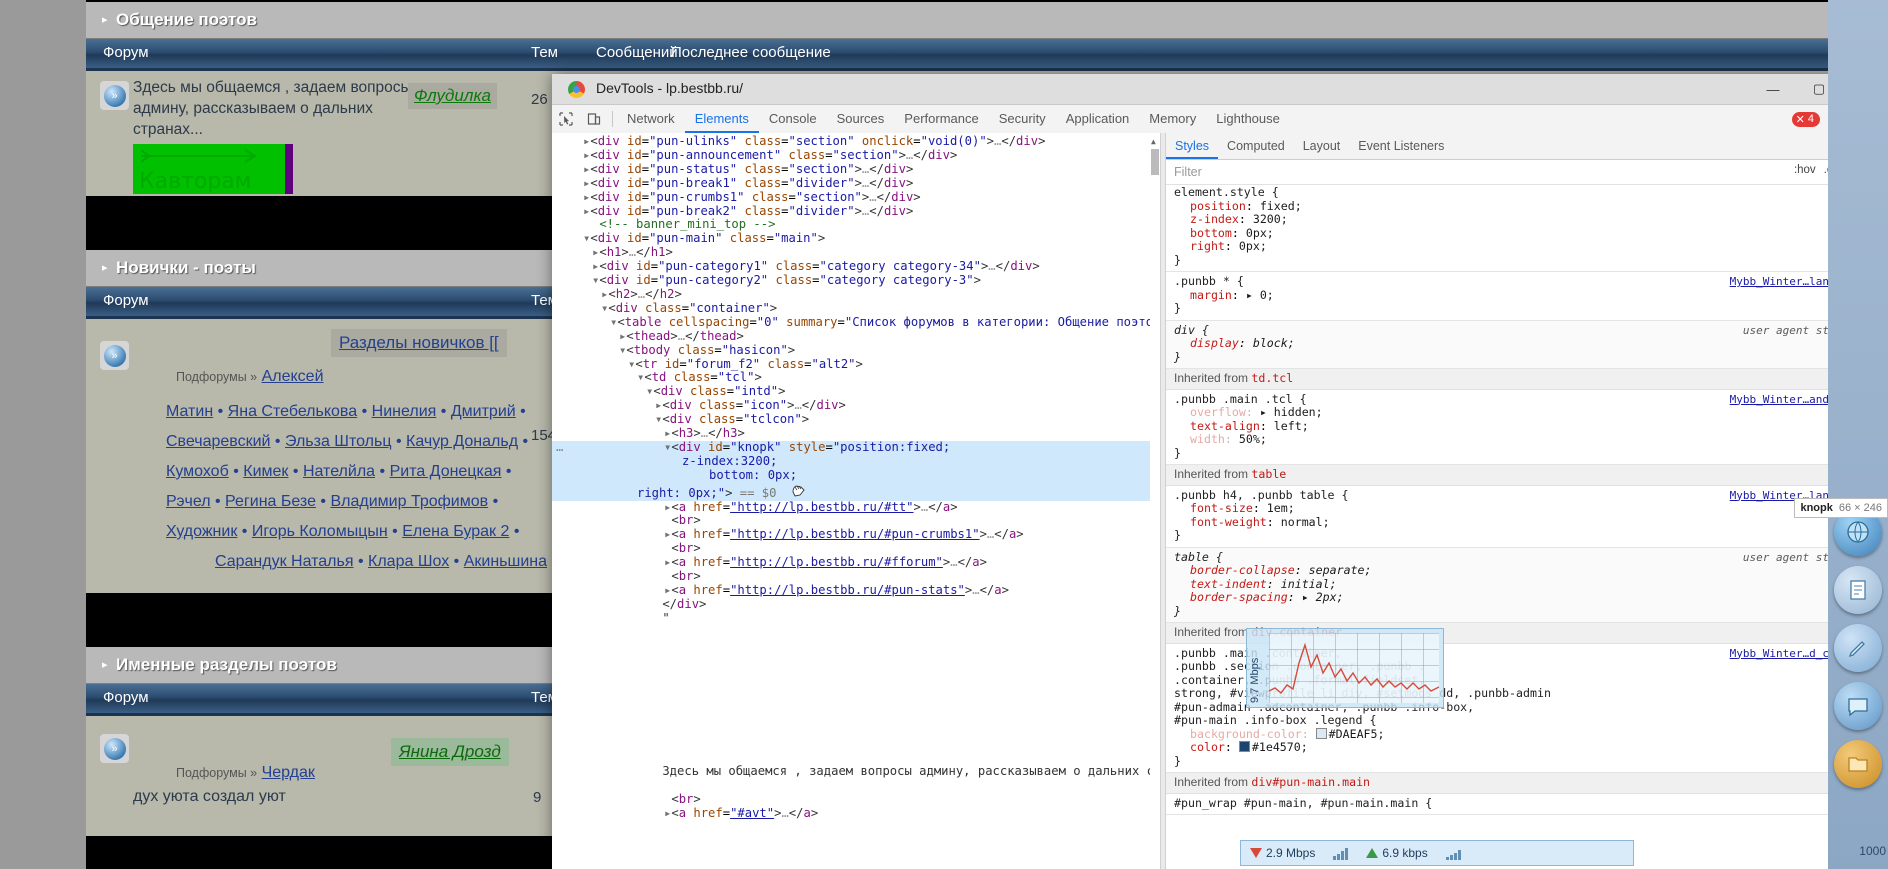 Image resolution: width=1888 pixels, height=869 pixels. Describe the element at coordinates (1805, 119) in the screenshot. I see `error-badge: ✕ 4` at that location.